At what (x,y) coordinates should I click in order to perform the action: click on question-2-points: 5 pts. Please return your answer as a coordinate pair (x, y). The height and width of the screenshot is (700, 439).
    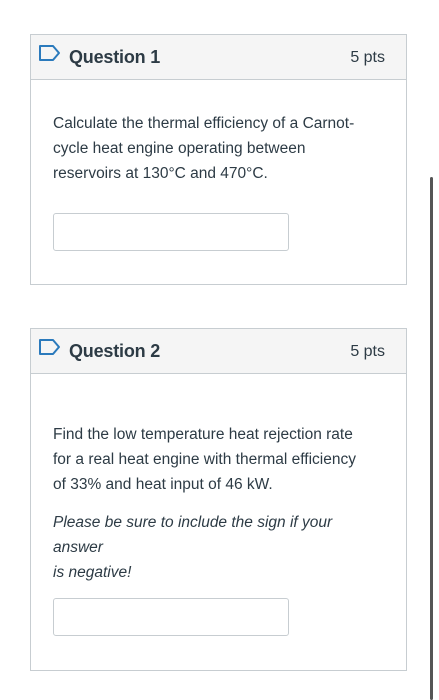
    Looking at the image, I should click on (367, 351).